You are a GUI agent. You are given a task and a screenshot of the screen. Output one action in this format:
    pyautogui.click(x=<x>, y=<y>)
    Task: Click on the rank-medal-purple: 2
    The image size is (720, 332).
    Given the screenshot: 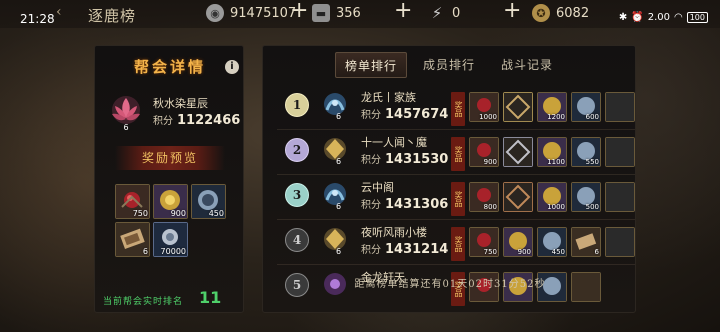 What is the action you would take?
    pyautogui.click(x=297, y=150)
    